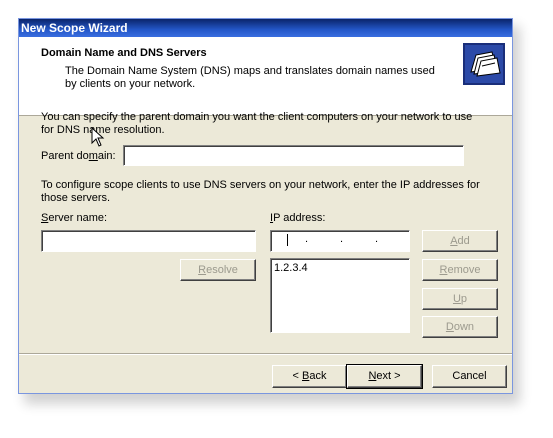  I want to click on mouse-pointer-icon, so click(98, 137).